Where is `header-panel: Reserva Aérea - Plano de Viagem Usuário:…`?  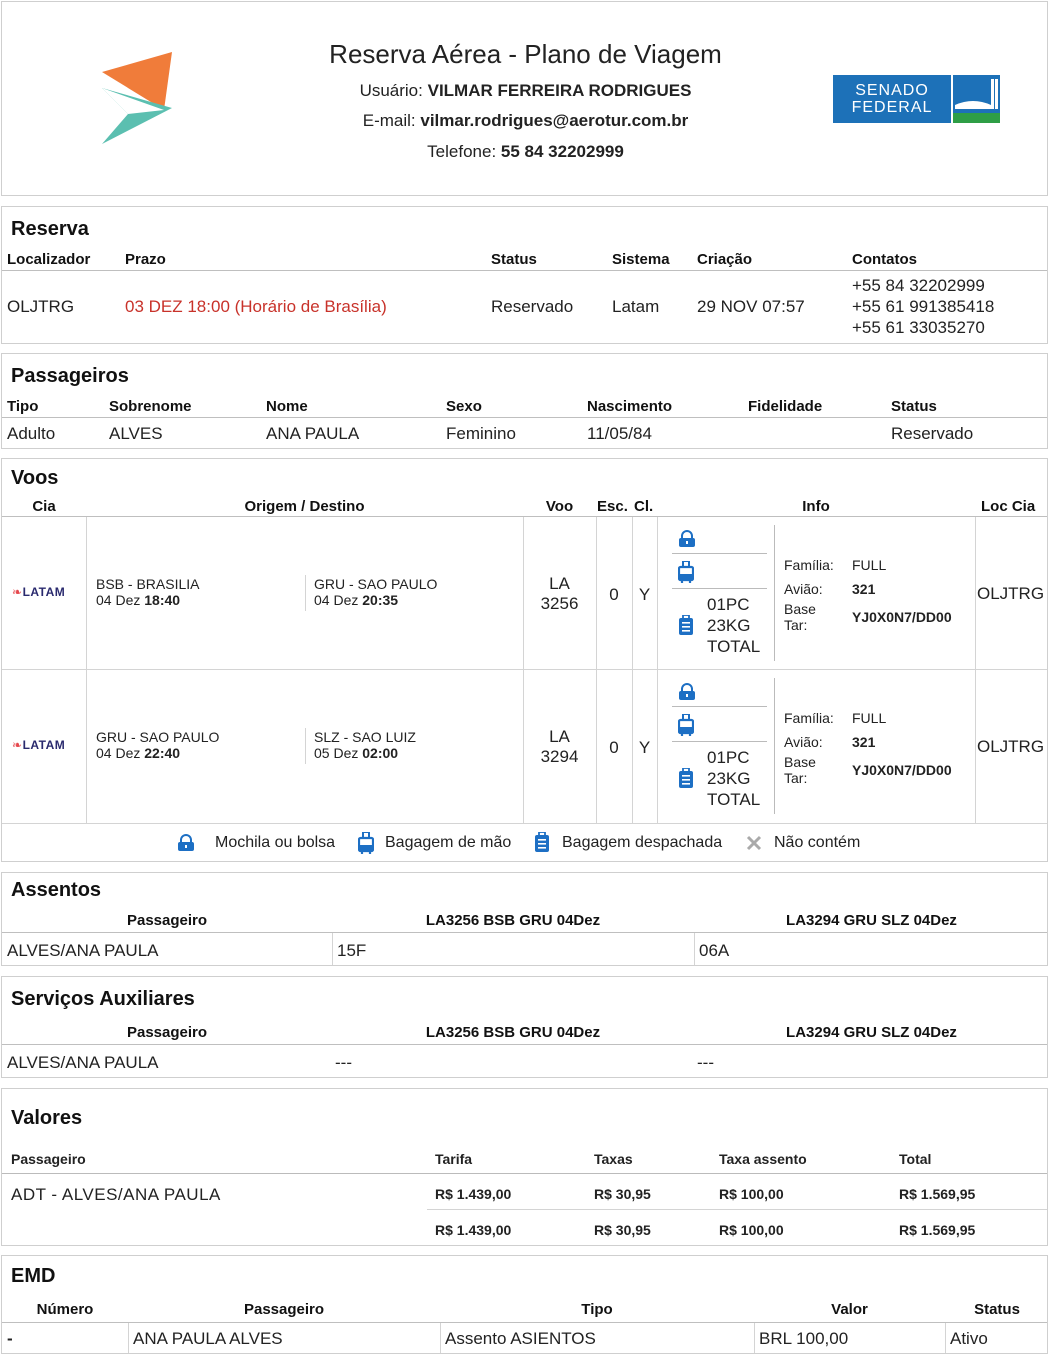
header-panel: Reserva Aérea - Plano de Viagem Usuário:… is located at coordinates (524, 98).